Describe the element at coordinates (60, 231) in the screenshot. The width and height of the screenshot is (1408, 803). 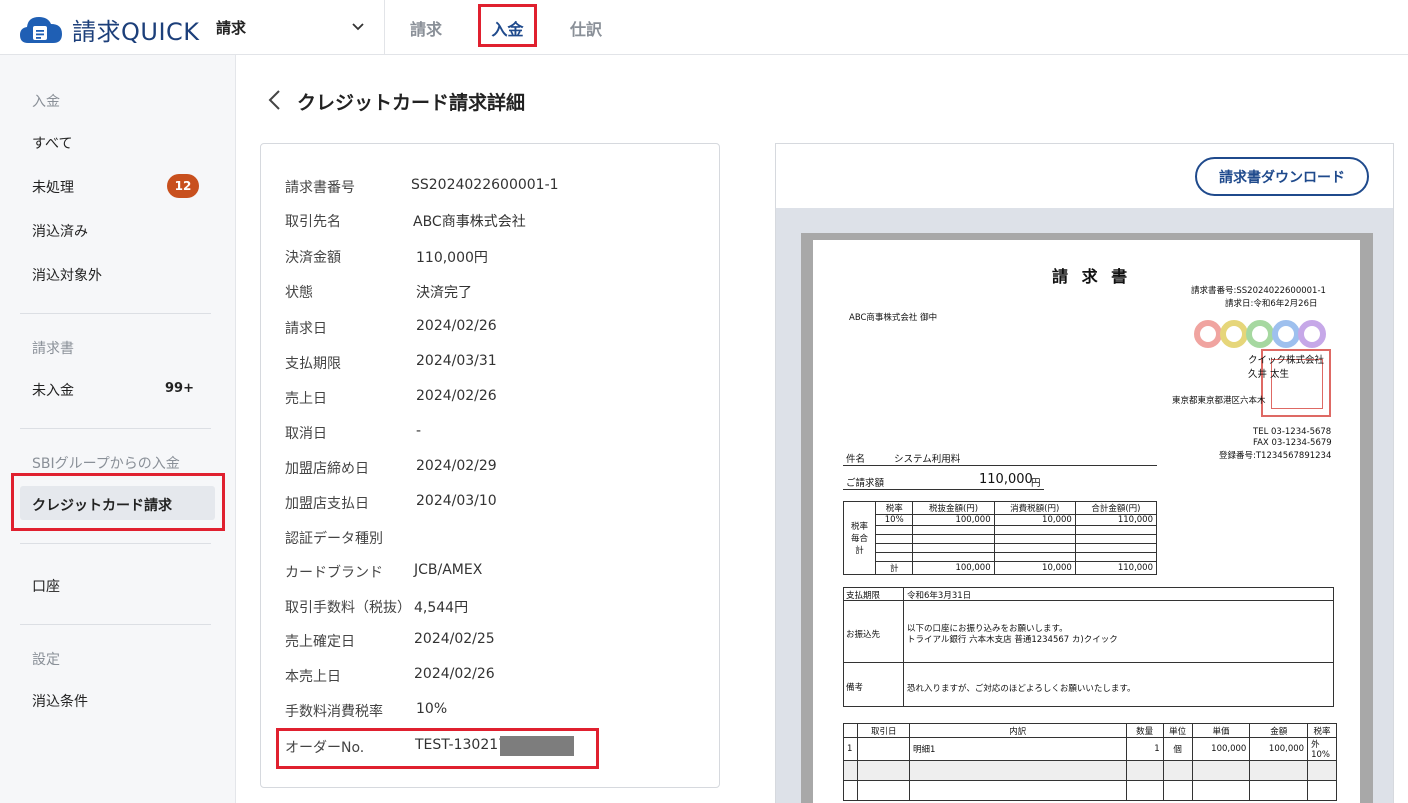
I see `sidebar-item-reconciled: 消込済み` at that location.